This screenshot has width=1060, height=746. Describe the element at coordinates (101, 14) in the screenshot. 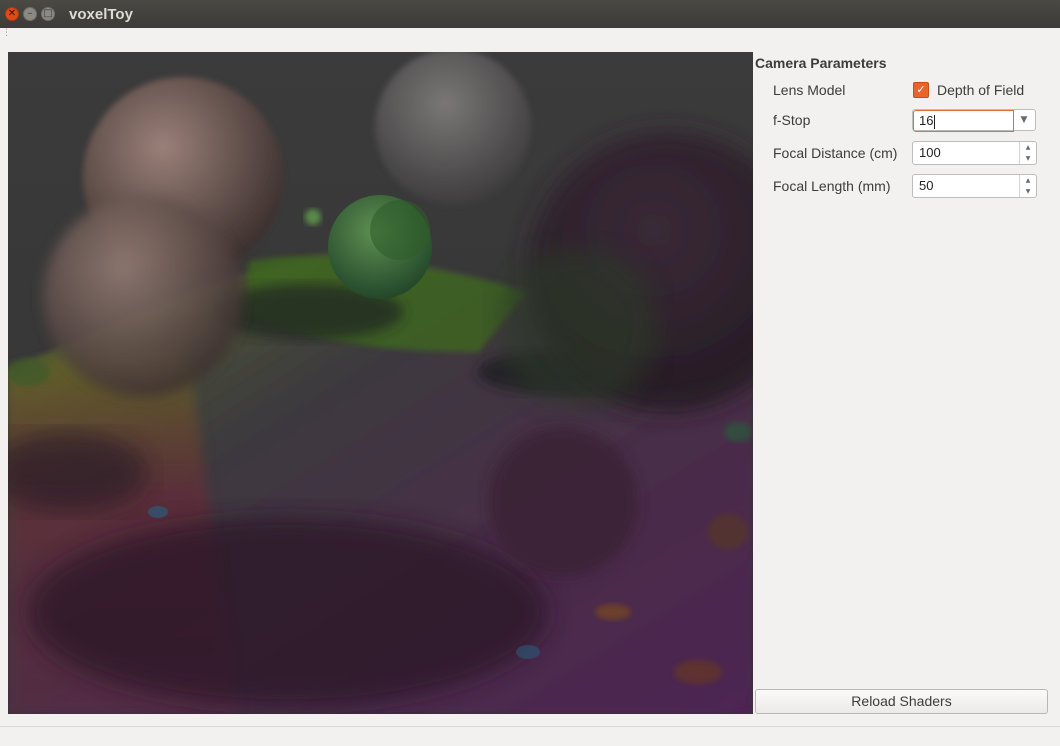

I see `window-title: voxelToy` at that location.